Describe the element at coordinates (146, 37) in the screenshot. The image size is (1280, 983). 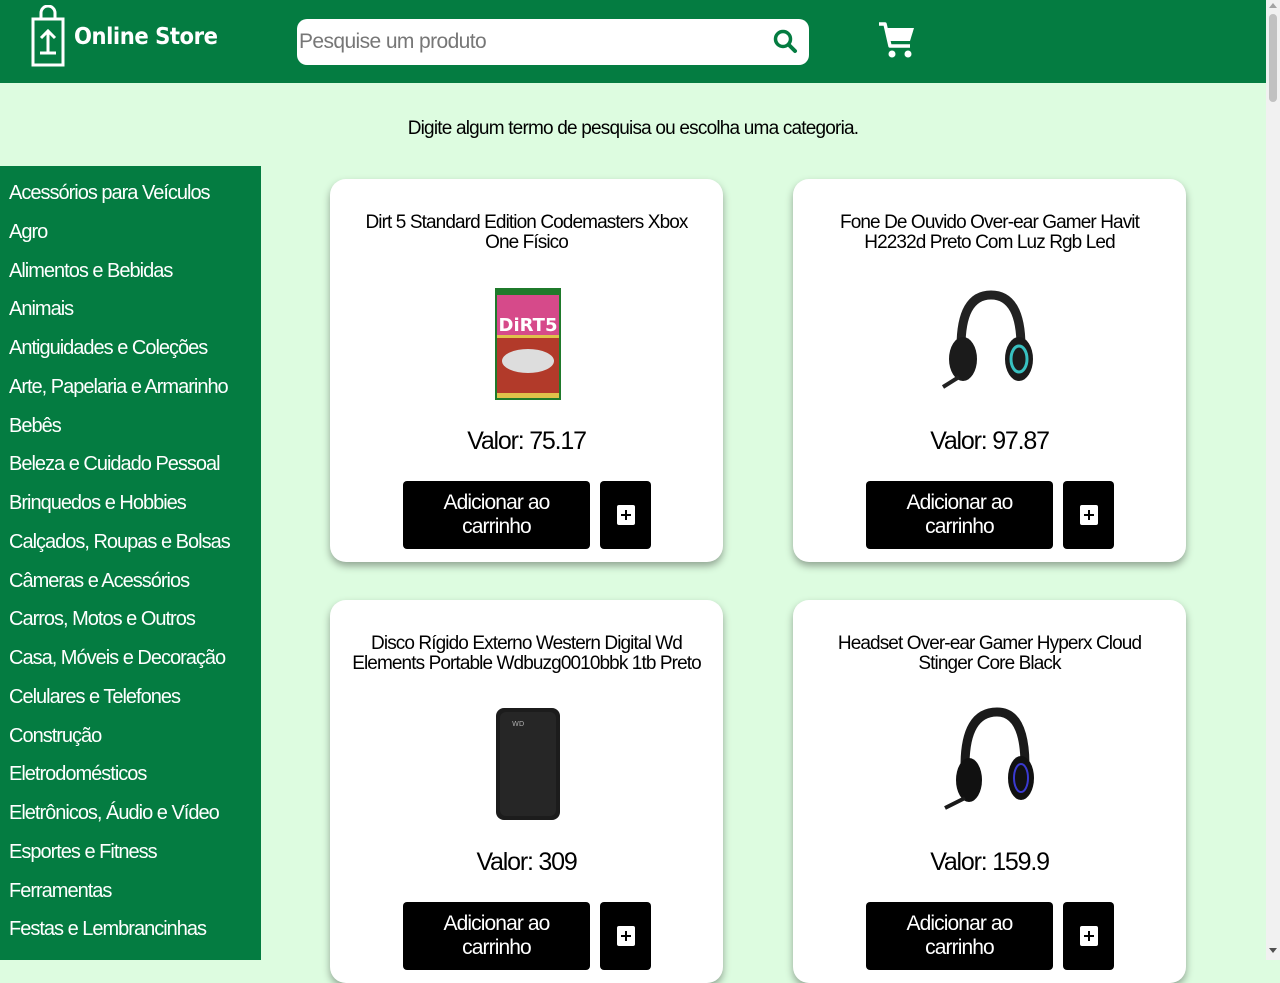
I see `logo-text: Online Store` at that location.